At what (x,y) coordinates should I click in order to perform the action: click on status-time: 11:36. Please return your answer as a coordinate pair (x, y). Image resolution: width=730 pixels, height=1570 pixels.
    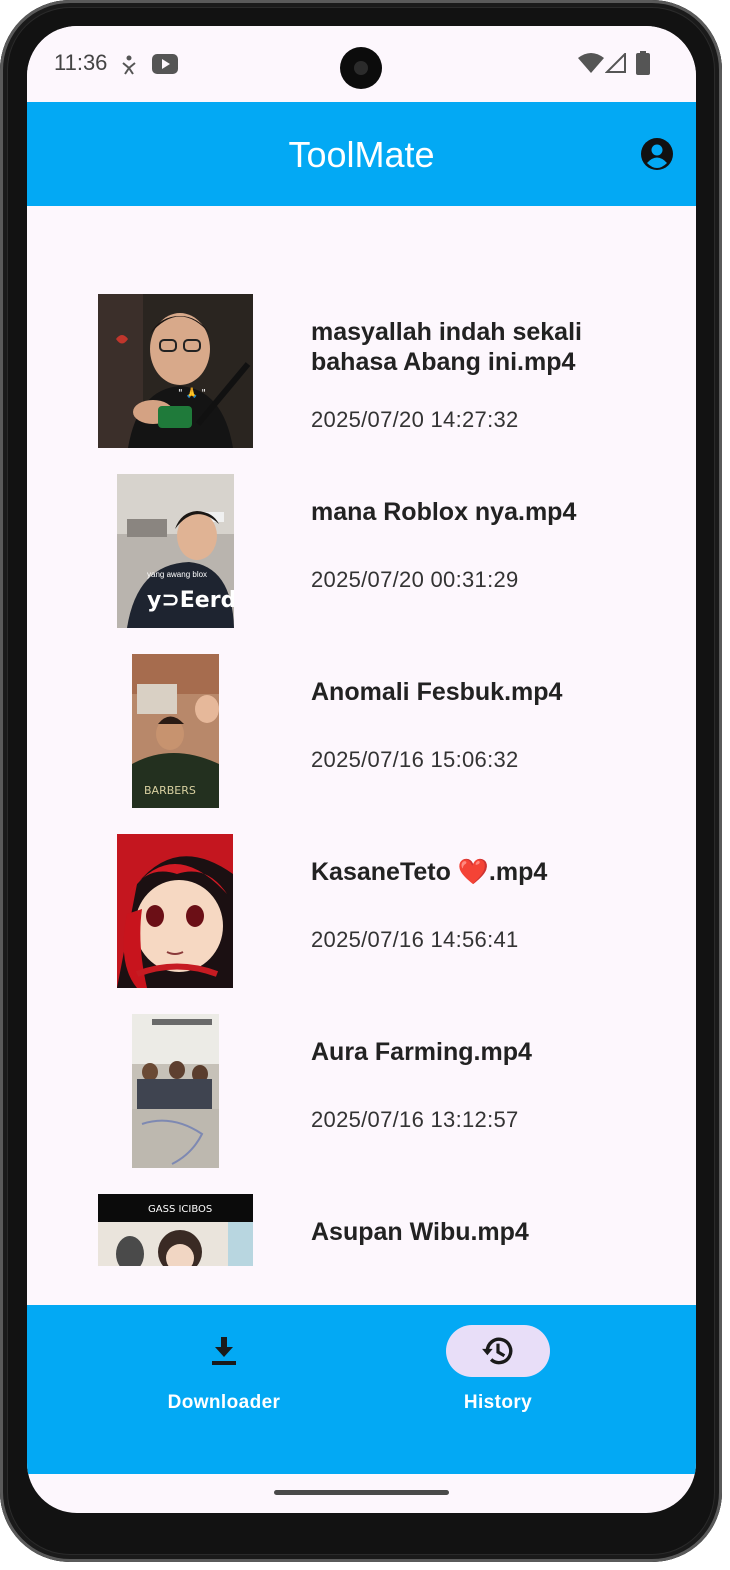
    Looking at the image, I should click on (81, 62).